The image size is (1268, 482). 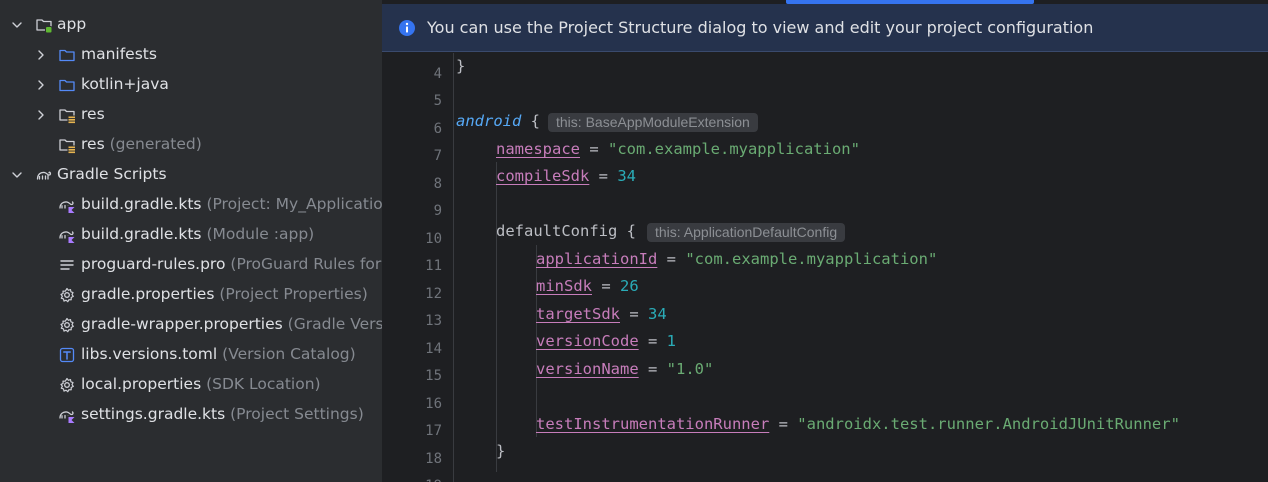 I want to click on tree-item: gradle.properties (Project Properties), so click(x=191, y=295).